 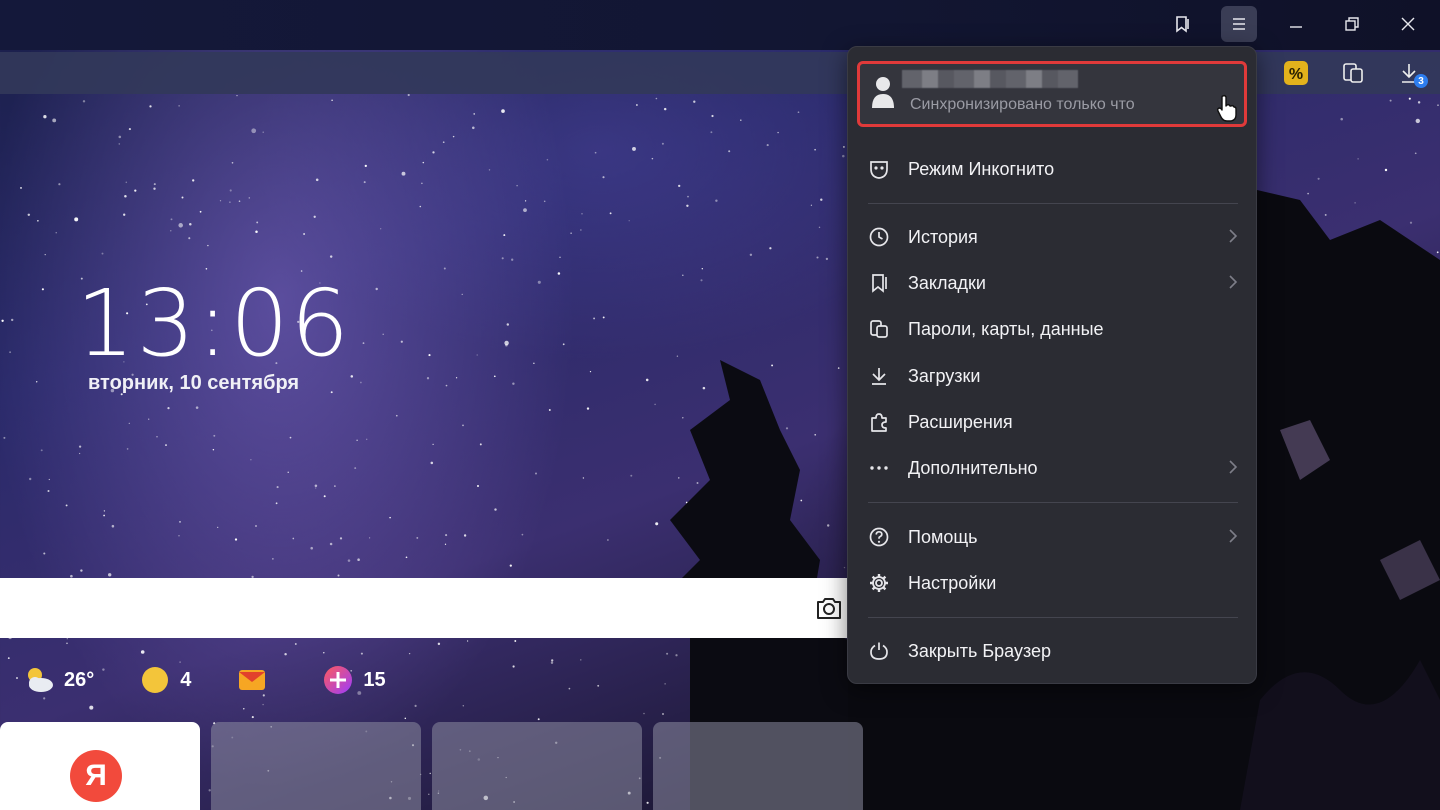 What do you see at coordinates (944, 376) in the screenshot?
I see `menu-item-label: Загрузки` at bounding box center [944, 376].